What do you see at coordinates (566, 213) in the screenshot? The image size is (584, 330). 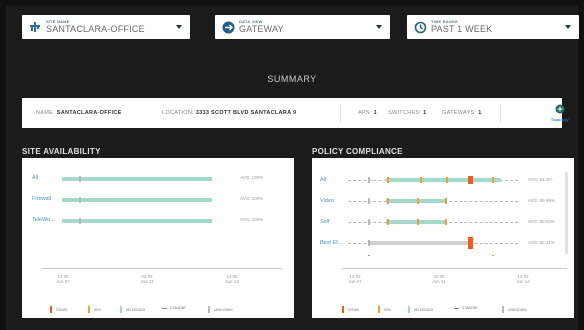 I see `policy-scrollbar` at bounding box center [566, 213].